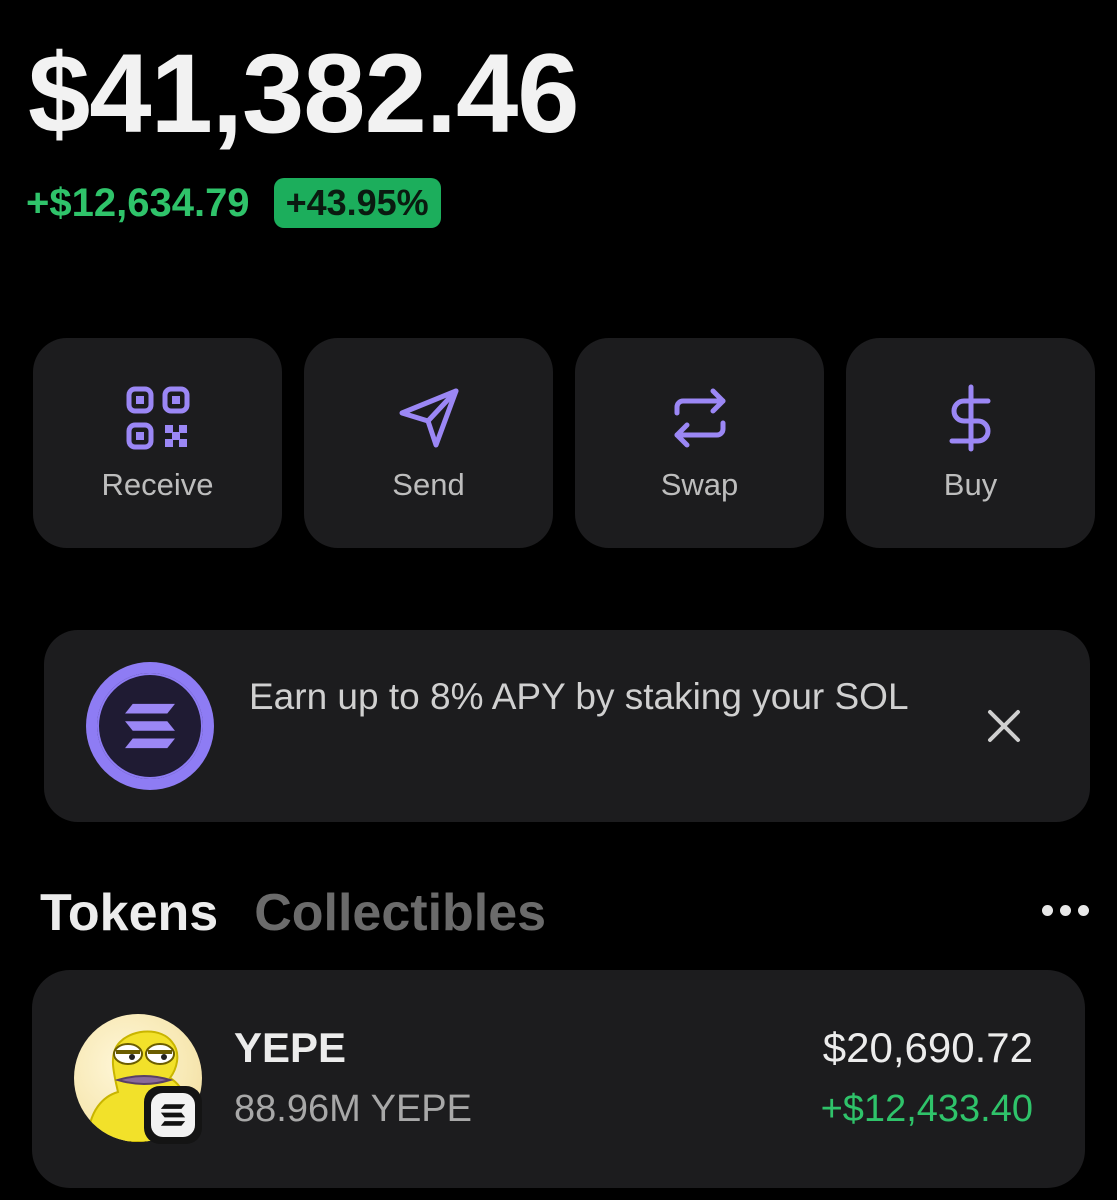 This screenshot has width=1117, height=1200. What do you see at coordinates (157, 418) in the screenshot?
I see `qr-code-icon` at bounding box center [157, 418].